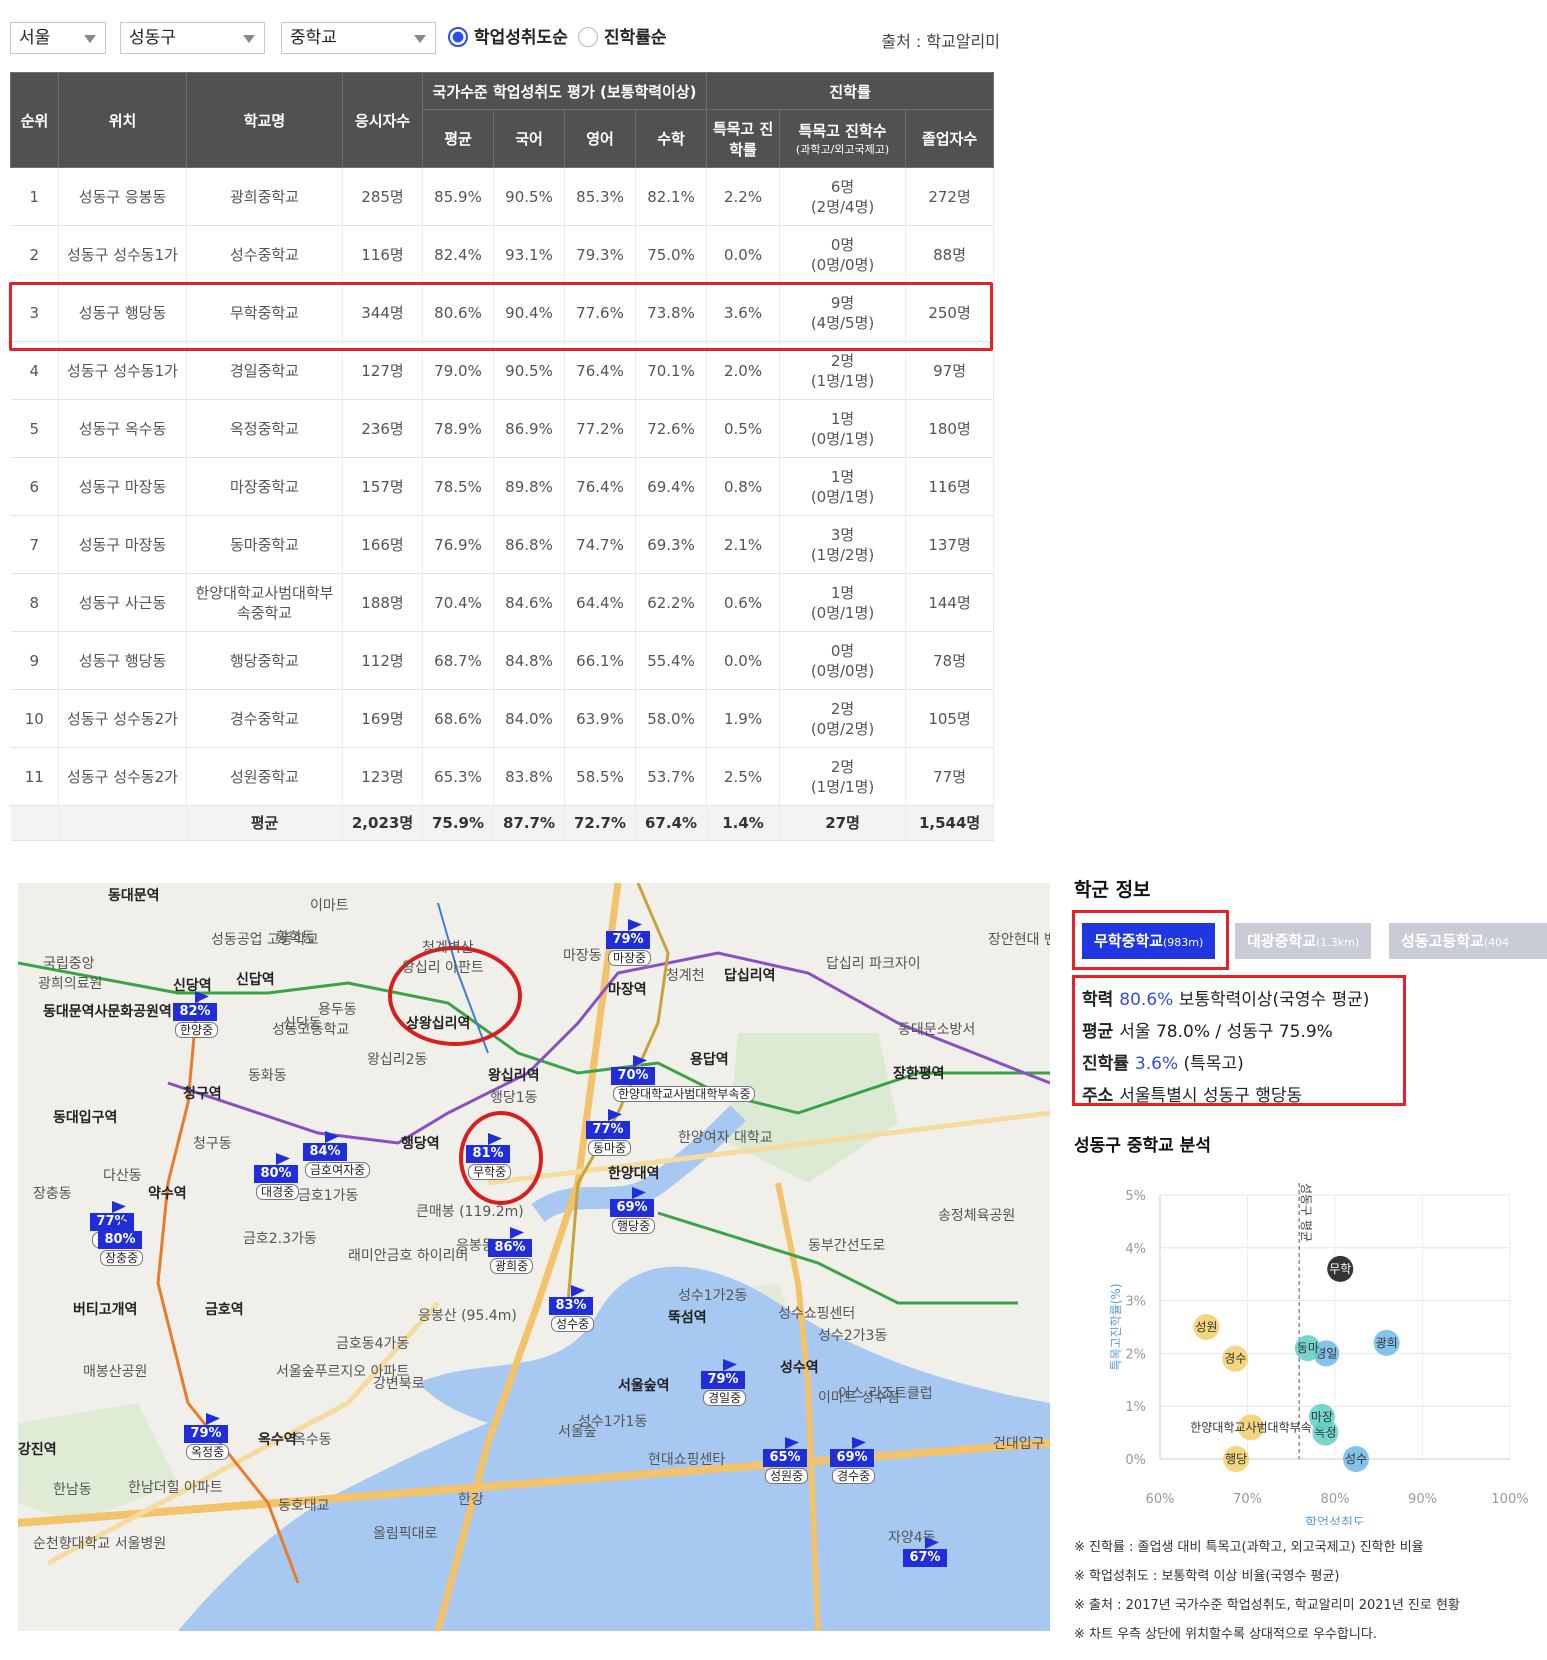 The height and width of the screenshot is (1660, 1547). Describe the element at coordinates (633, 1076) in the screenshot. I see `marker-percent: 70%` at that location.